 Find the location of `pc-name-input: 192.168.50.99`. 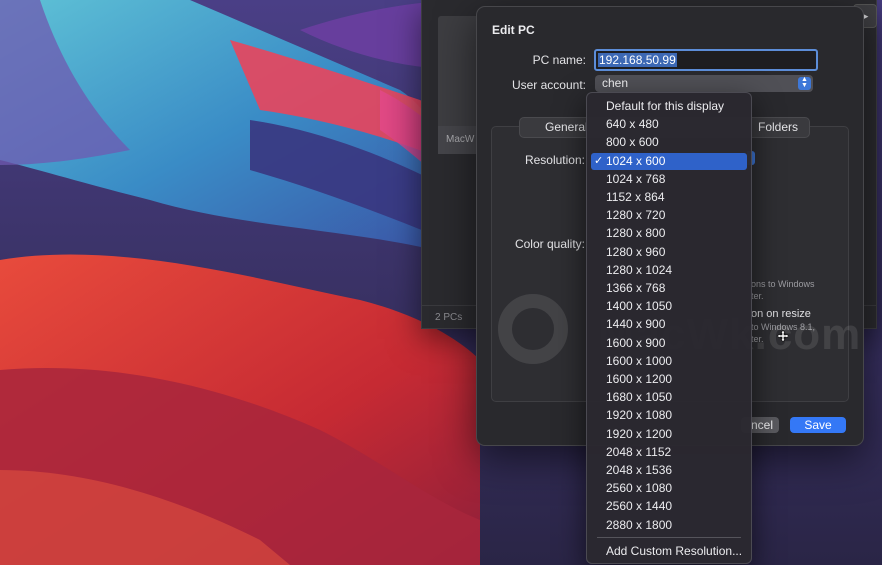

pc-name-input: 192.168.50.99 is located at coordinates (706, 60).